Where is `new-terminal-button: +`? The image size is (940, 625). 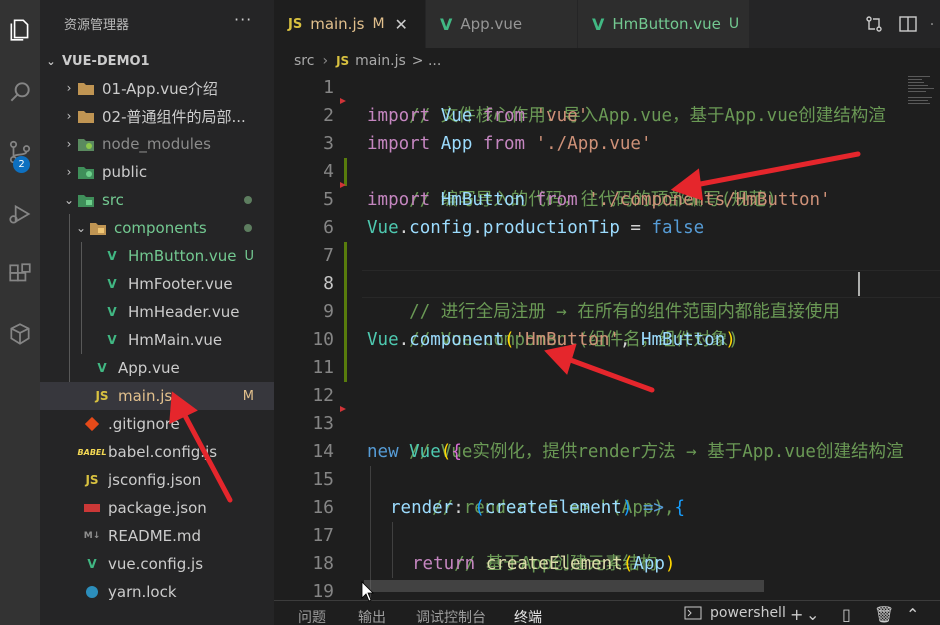
new-terminal-button: + is located at coordinates (796, 614).